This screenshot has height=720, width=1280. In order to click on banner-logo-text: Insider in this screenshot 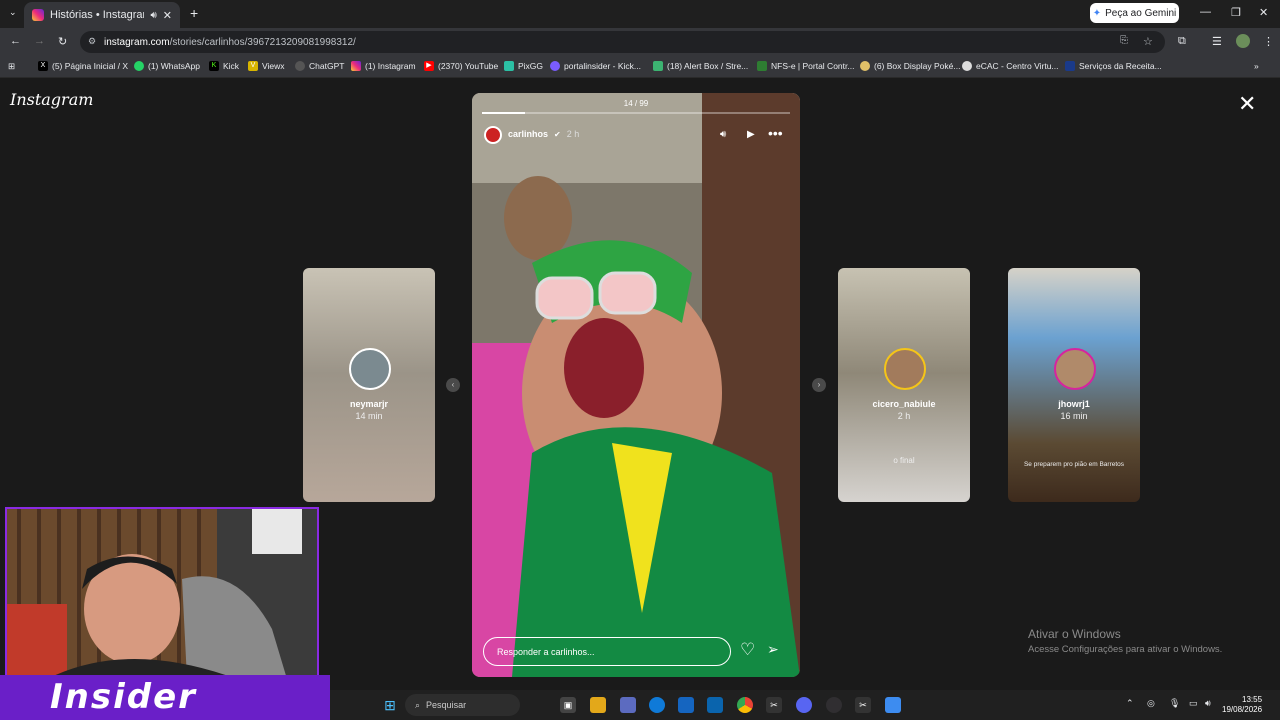, I will do `click(123, 697)`.